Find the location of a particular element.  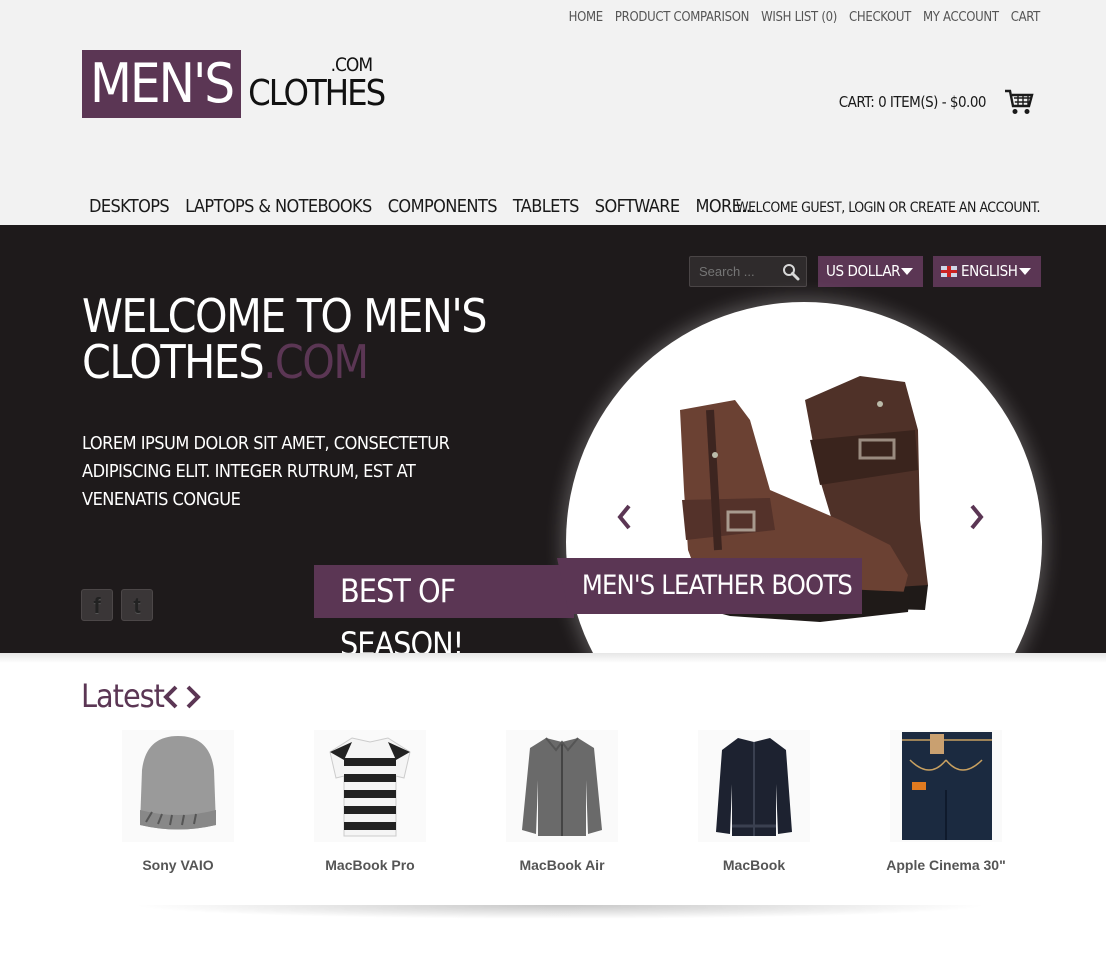

top-link-checkout: CHECKOUT is located at coordinates (880, 17).